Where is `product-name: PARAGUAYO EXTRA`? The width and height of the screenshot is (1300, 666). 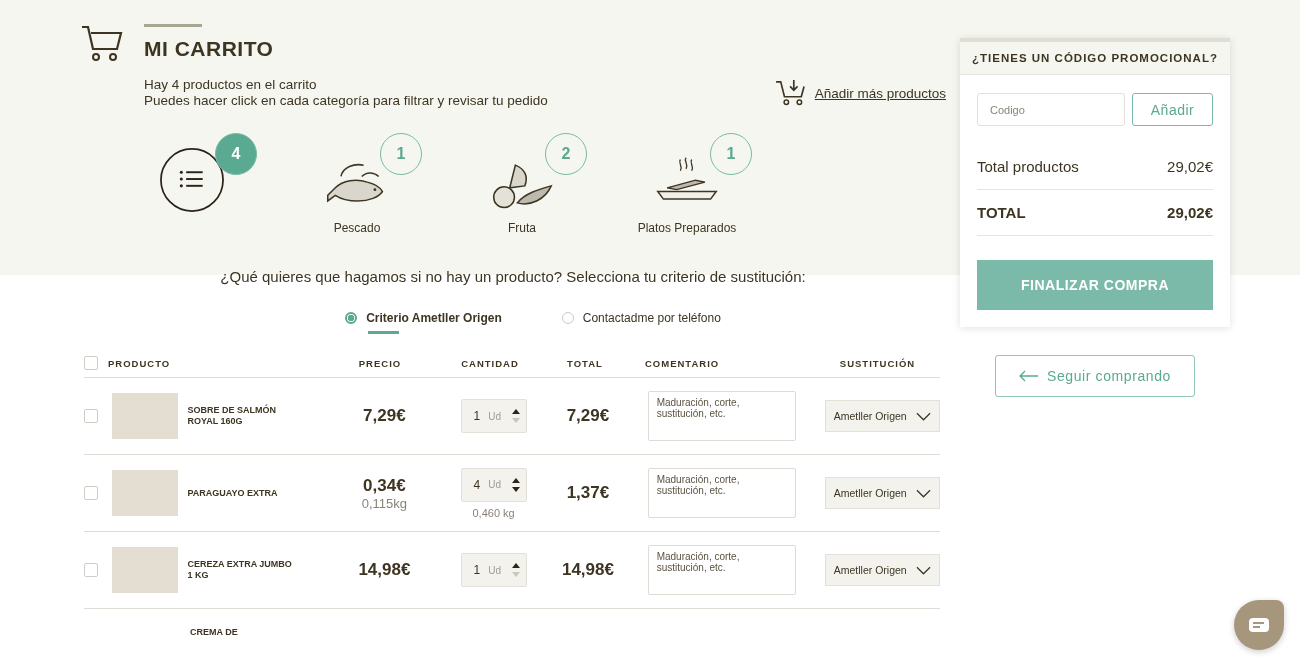 product-name: PARAGUAYO EXTRA is located at coordinates (240, 493).